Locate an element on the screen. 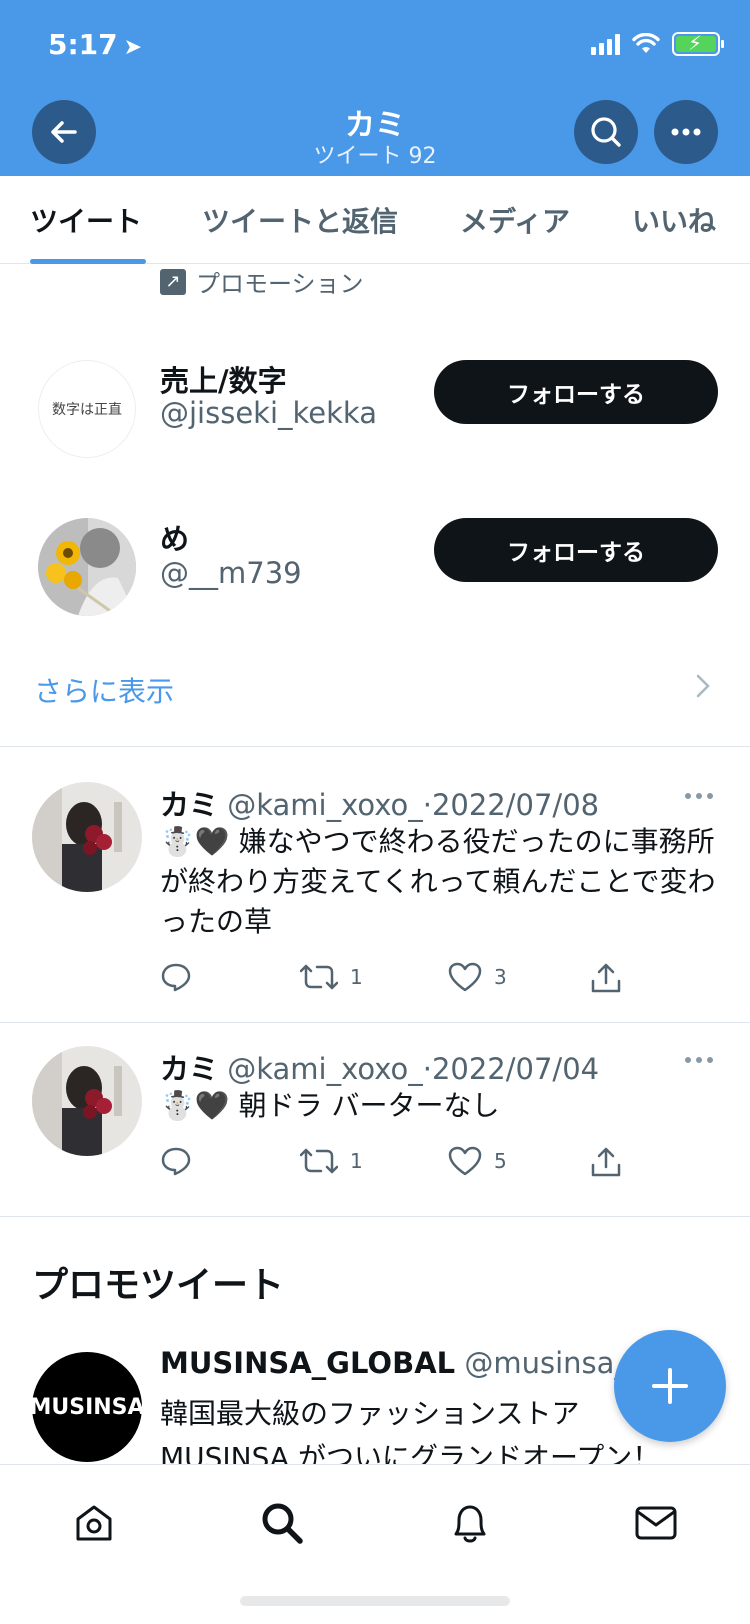  more-options-button is located at coordinates (686, 132).